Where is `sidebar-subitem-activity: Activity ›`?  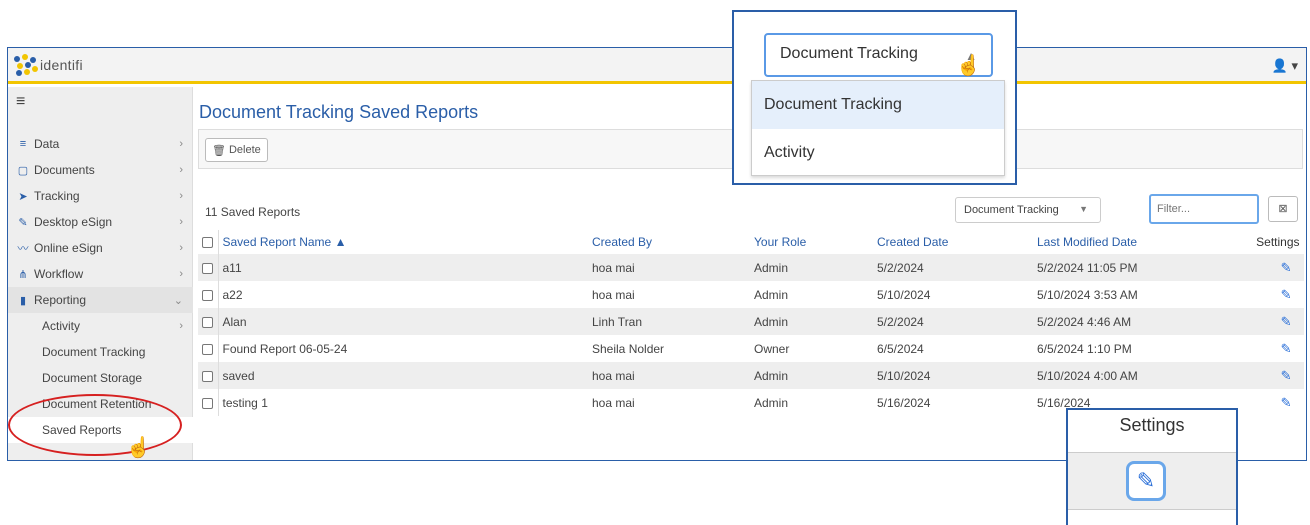 sidebar-subitem-activity: Activity › is located at coordinates (100, 326).